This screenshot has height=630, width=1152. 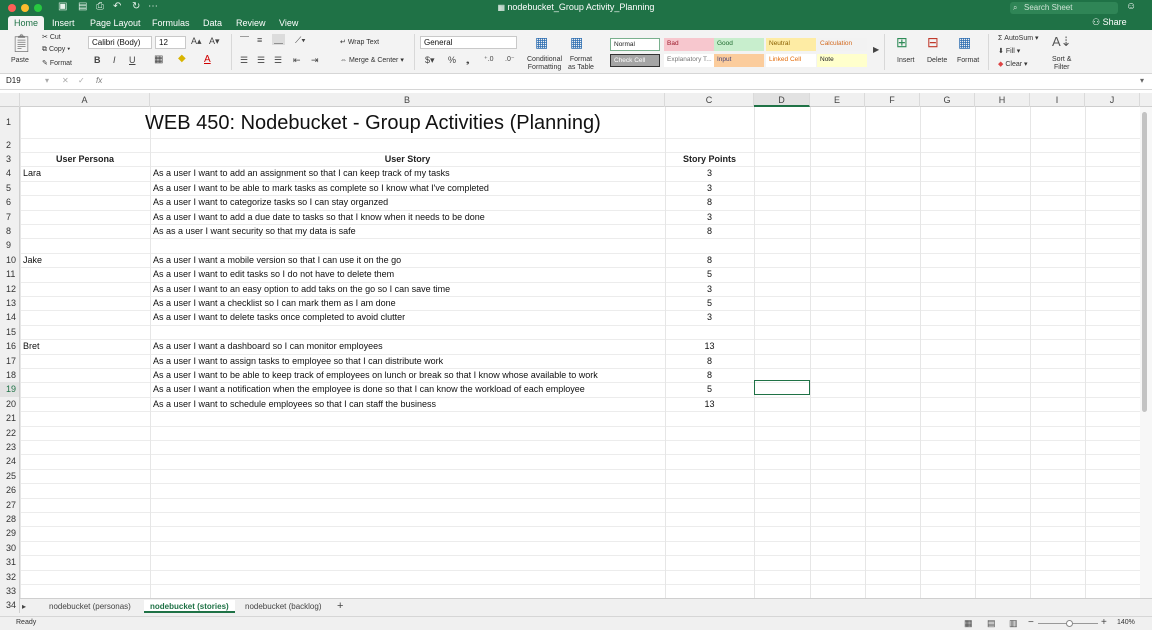 I want to click on column-header-g: G, so click(x=947, y=100).